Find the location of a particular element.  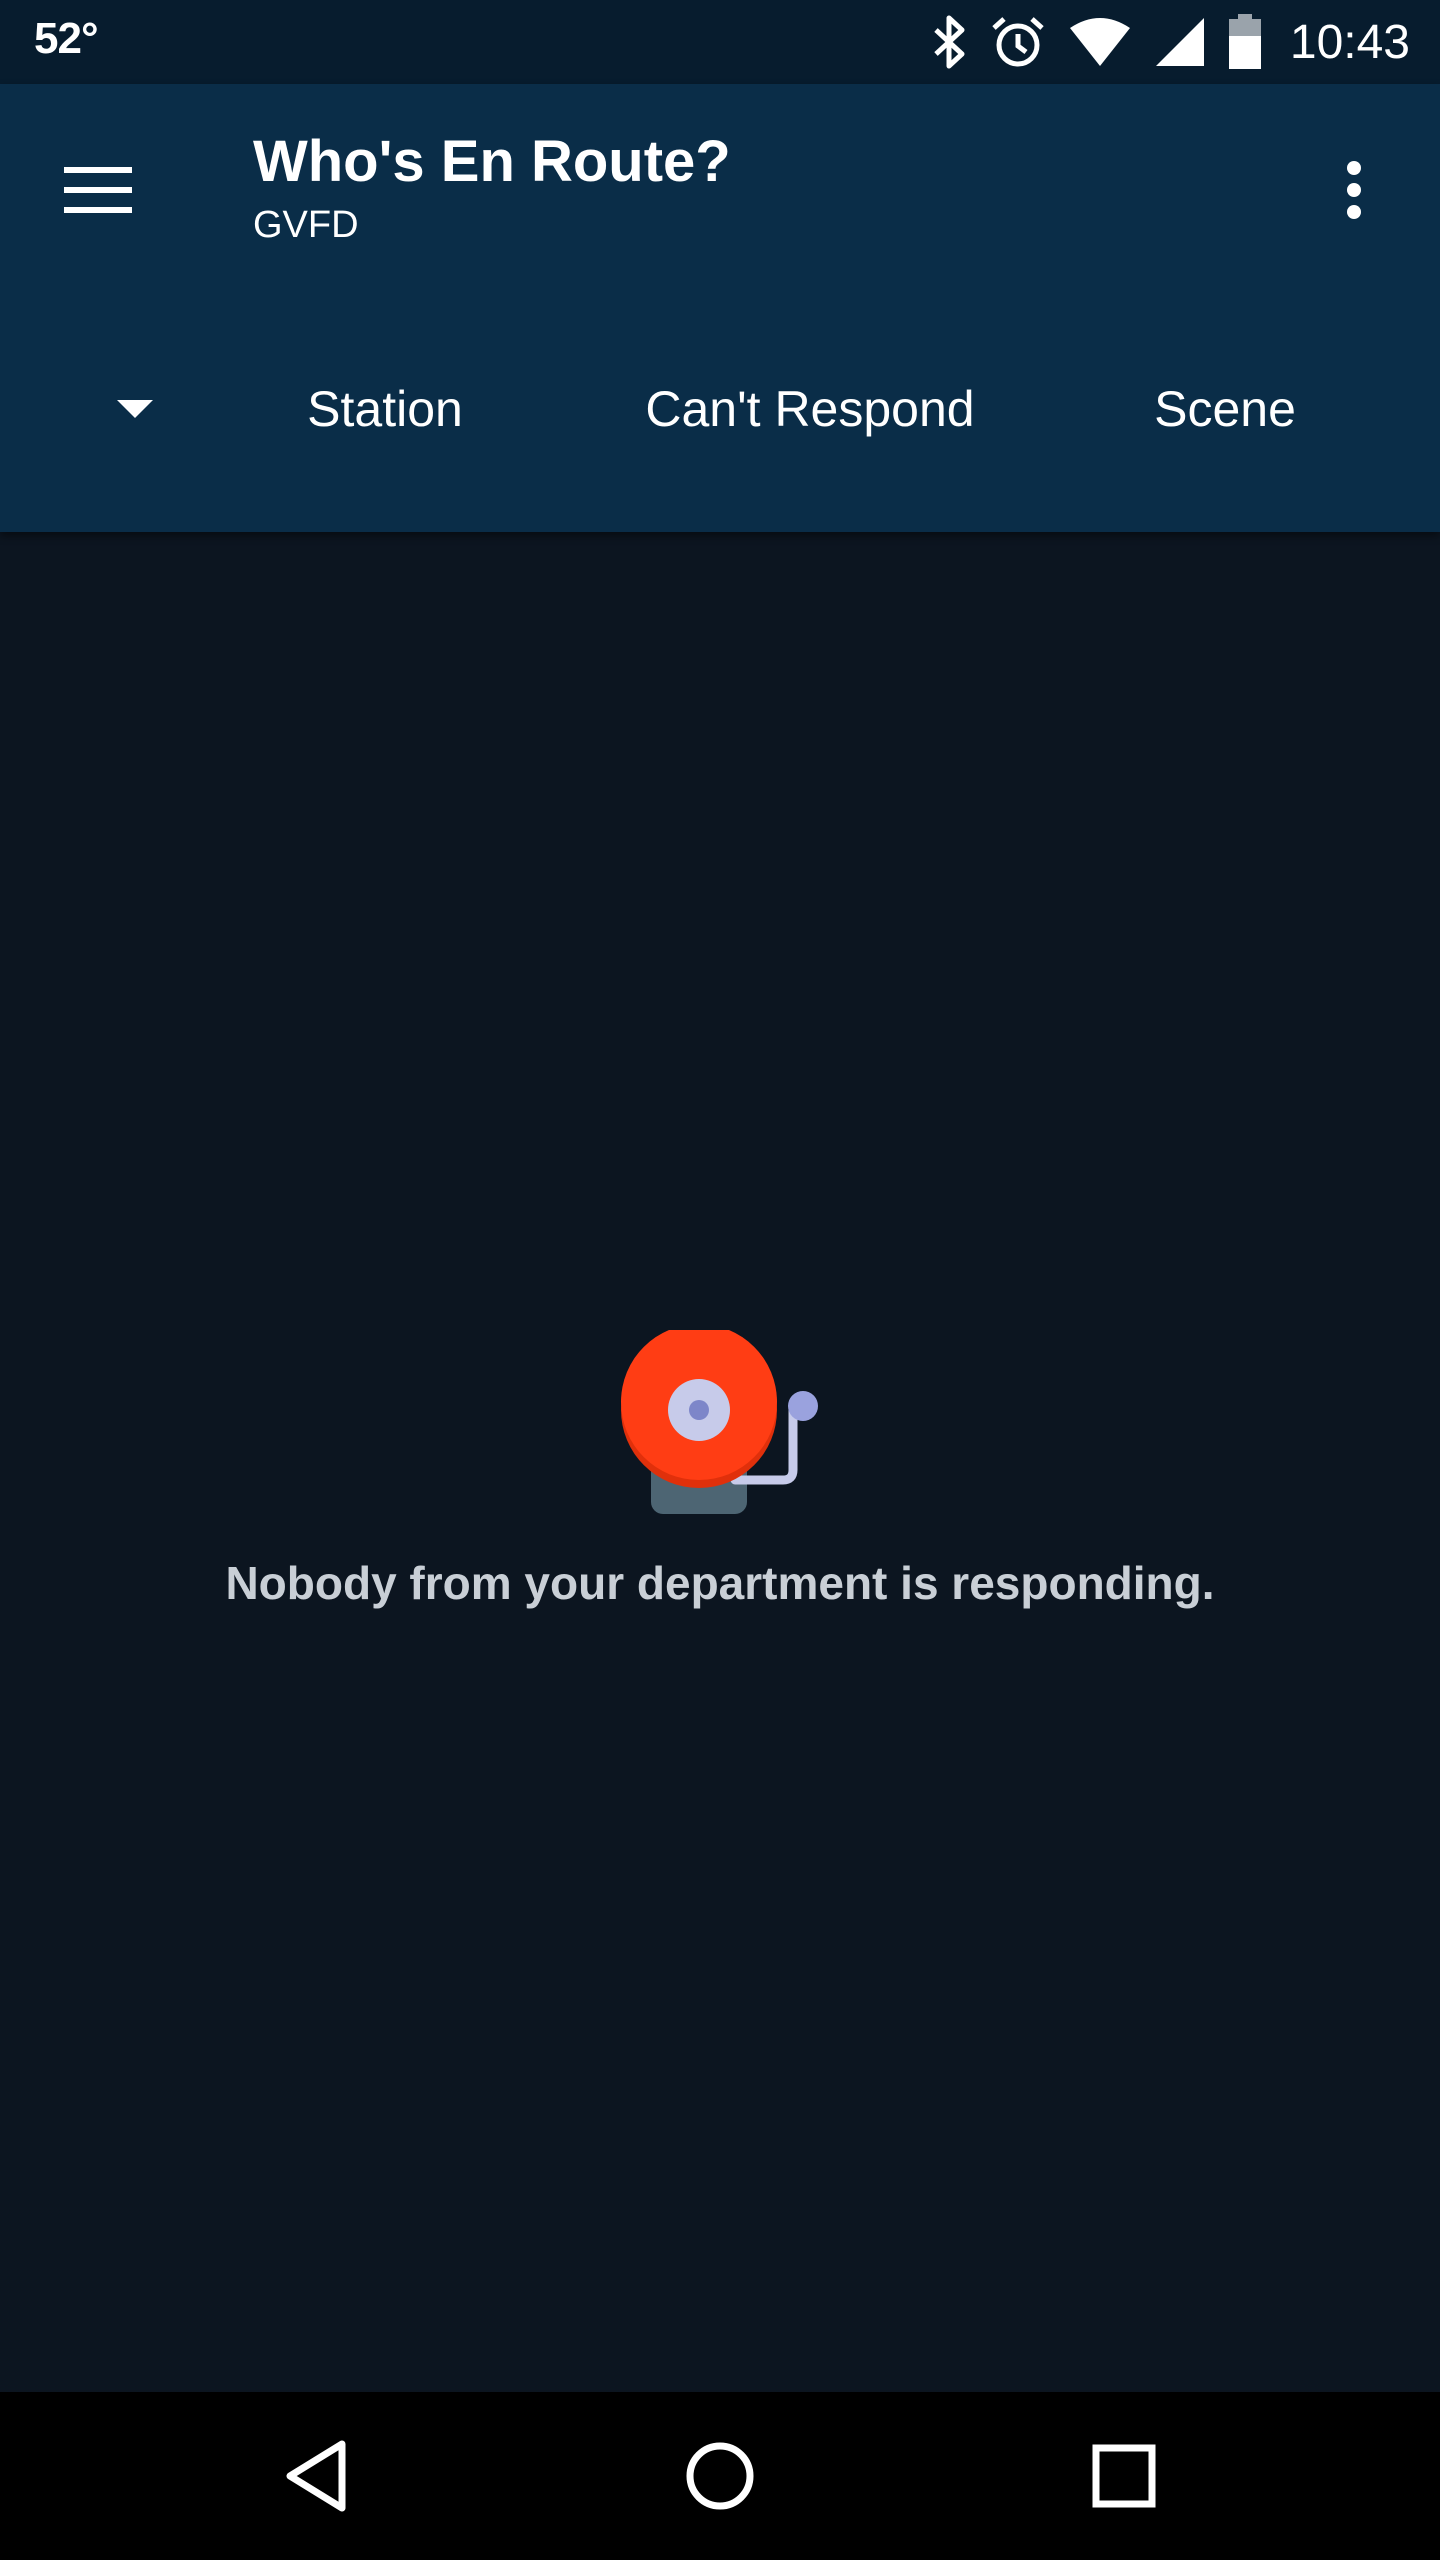

back-icon is located at coordinates (316, 2476).